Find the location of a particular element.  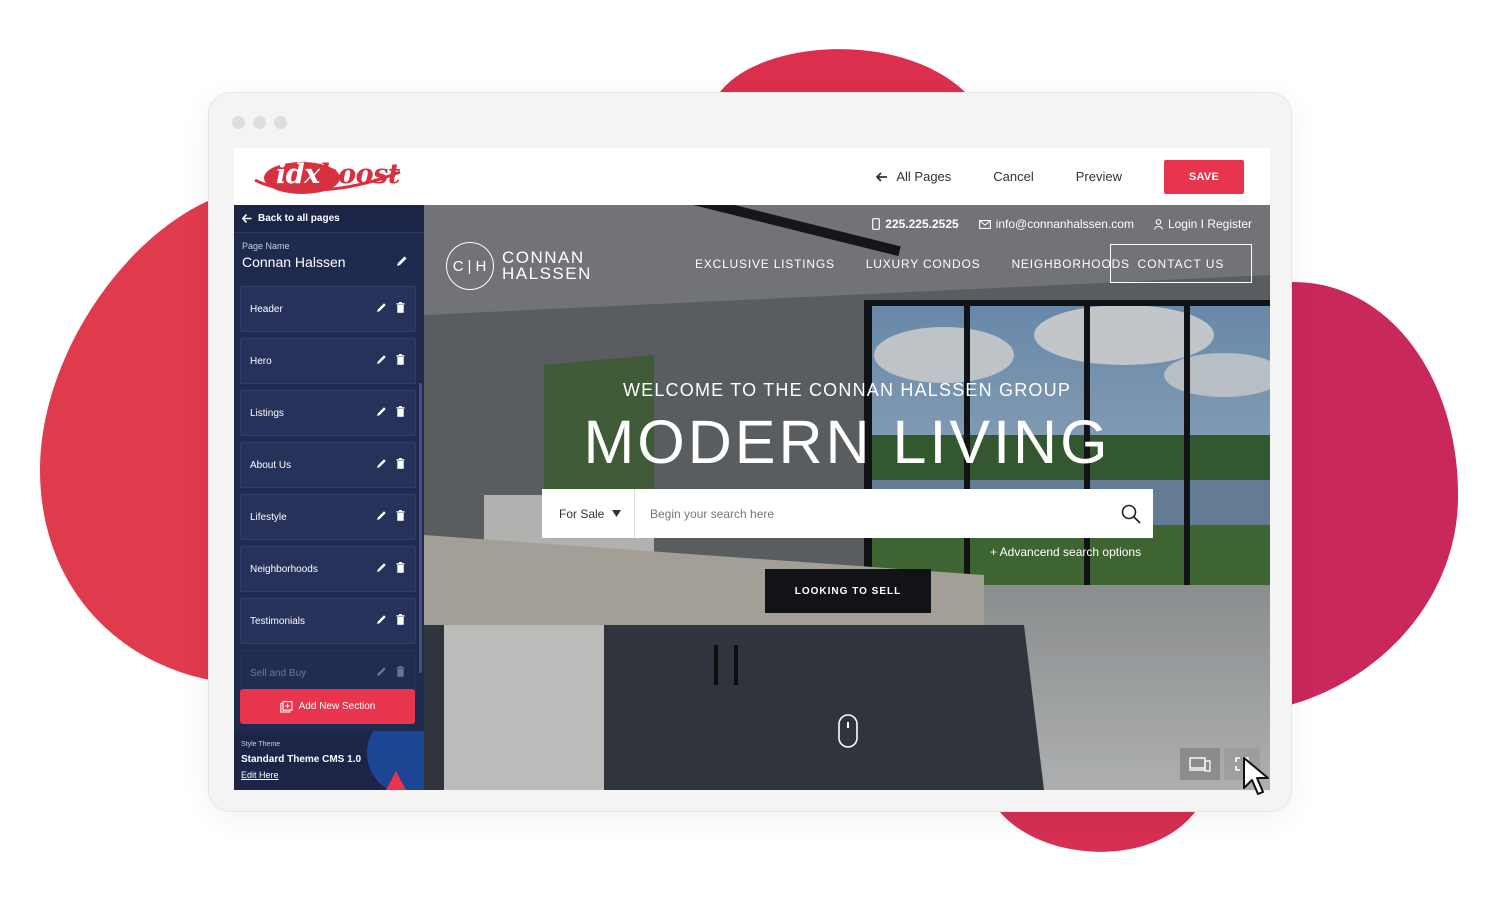

site-logo: C | H CONNAN HALSSEN is located at coordinates (519, 266).